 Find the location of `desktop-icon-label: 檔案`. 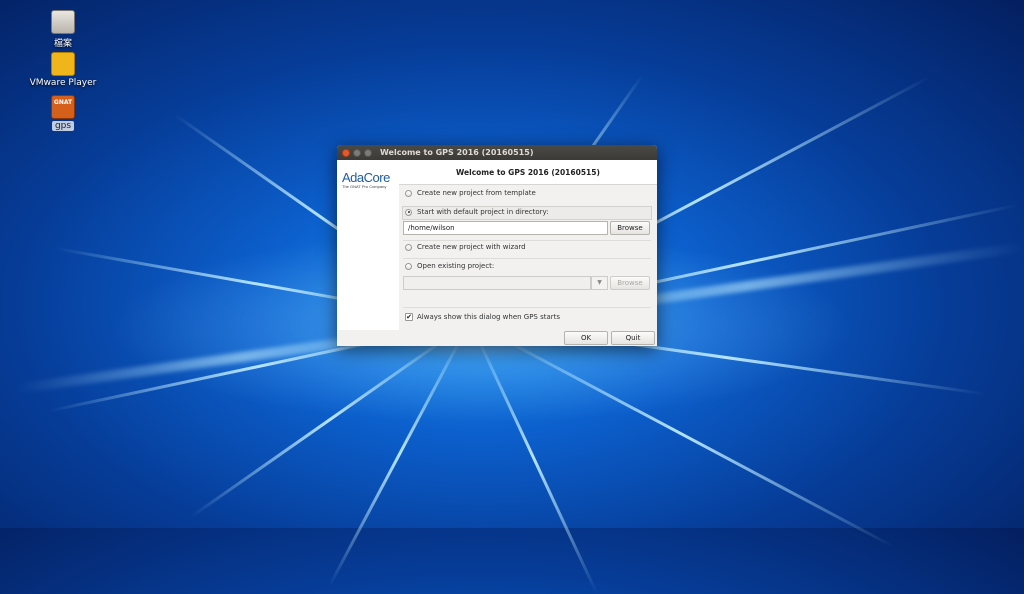

desktop-icon-label: 檔案 is located at coordinates (62, 44).